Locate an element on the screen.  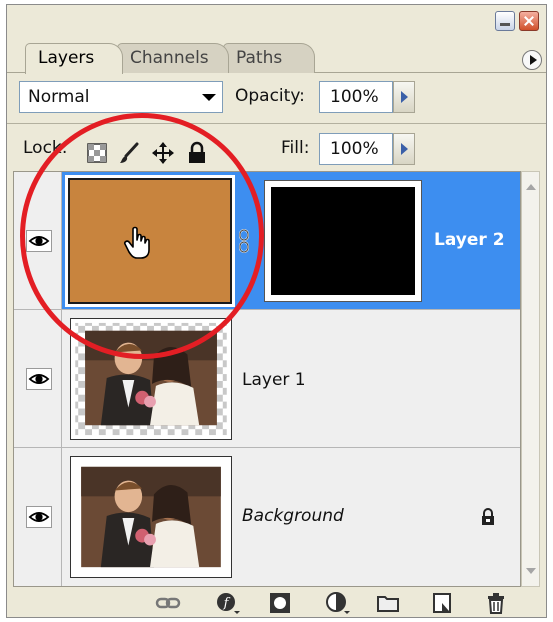
tab-paths: Paths is located at coordinates (269, 58).